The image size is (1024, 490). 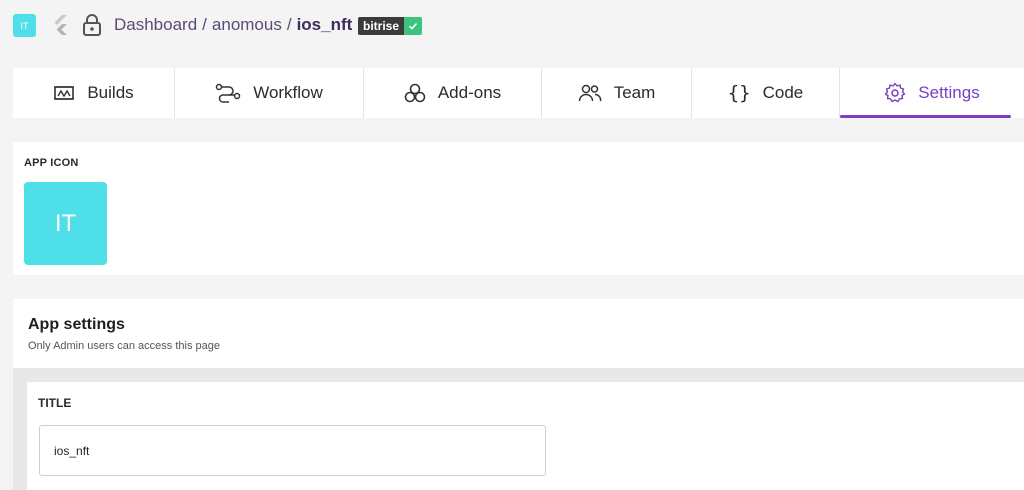 What do you see at coordinates (110, 92) in the screenshot?
I see `tab-label: Builds` at bounding box center [110, 92].